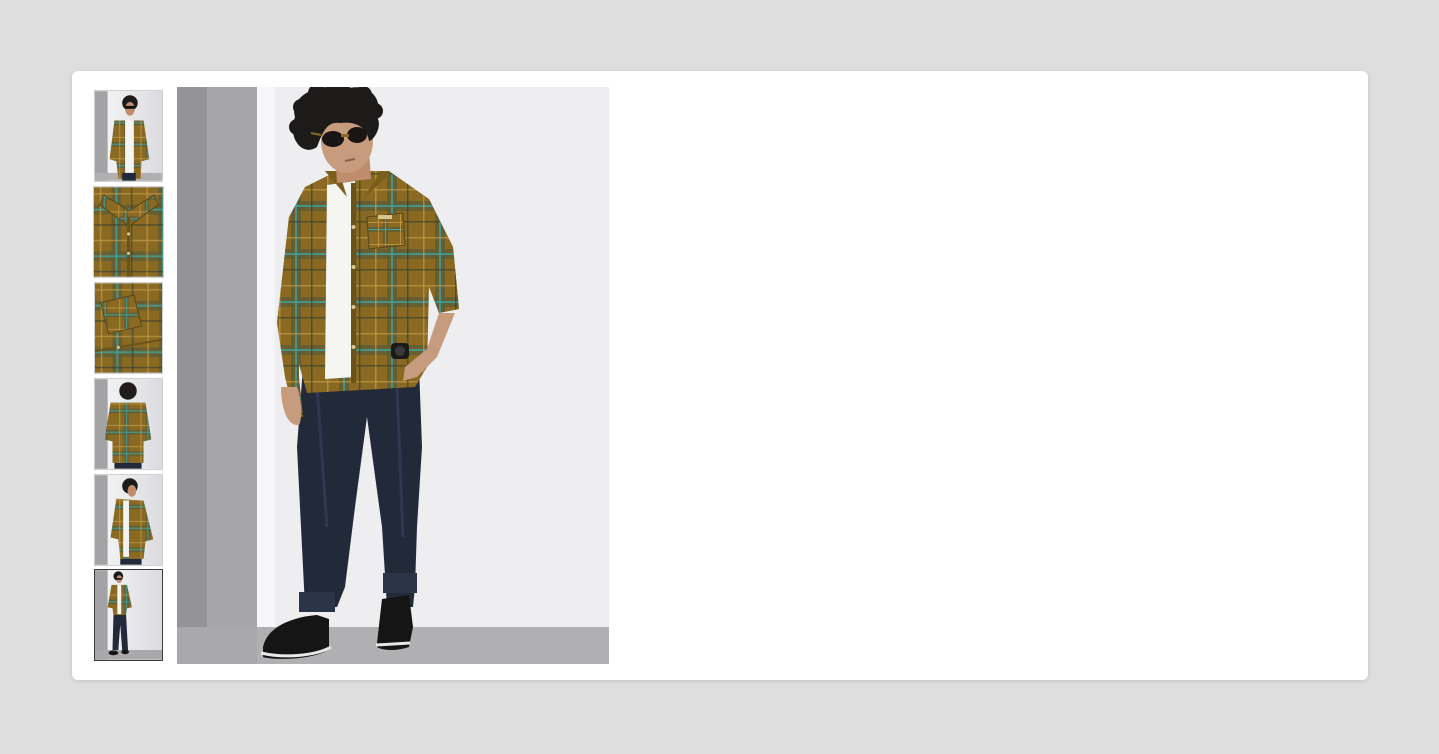  I want to click on thumbnail-side-view, so click(128, 520).